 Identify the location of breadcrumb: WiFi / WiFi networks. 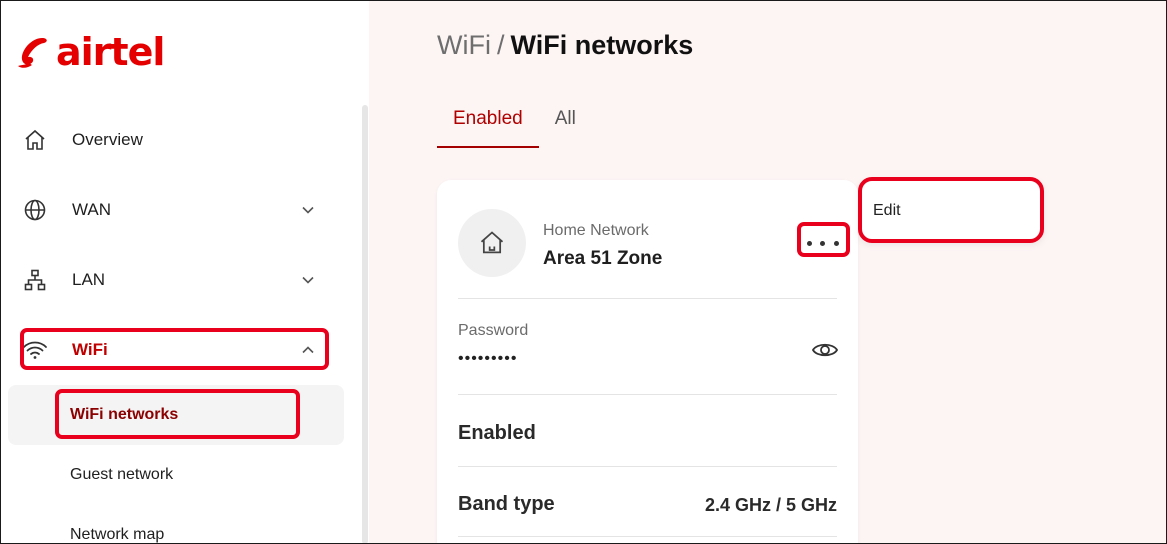
(565, 45).